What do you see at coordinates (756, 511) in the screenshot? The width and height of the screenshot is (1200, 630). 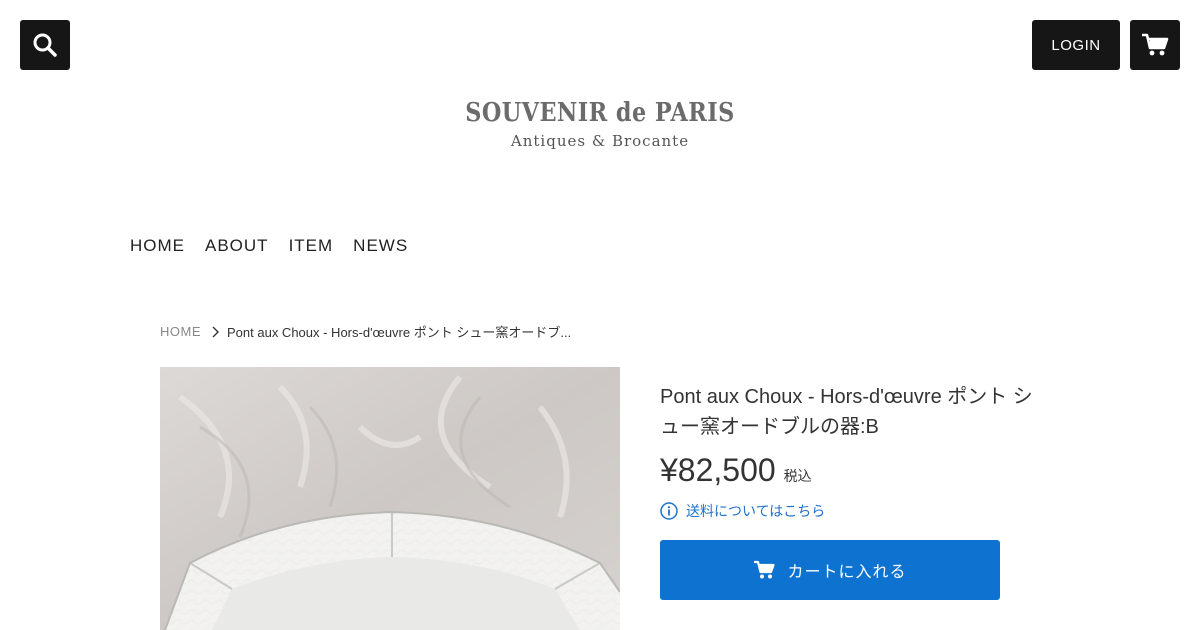 I see `shipping-link-label: 送料についてはこちら` at bounding box center [756, 511].